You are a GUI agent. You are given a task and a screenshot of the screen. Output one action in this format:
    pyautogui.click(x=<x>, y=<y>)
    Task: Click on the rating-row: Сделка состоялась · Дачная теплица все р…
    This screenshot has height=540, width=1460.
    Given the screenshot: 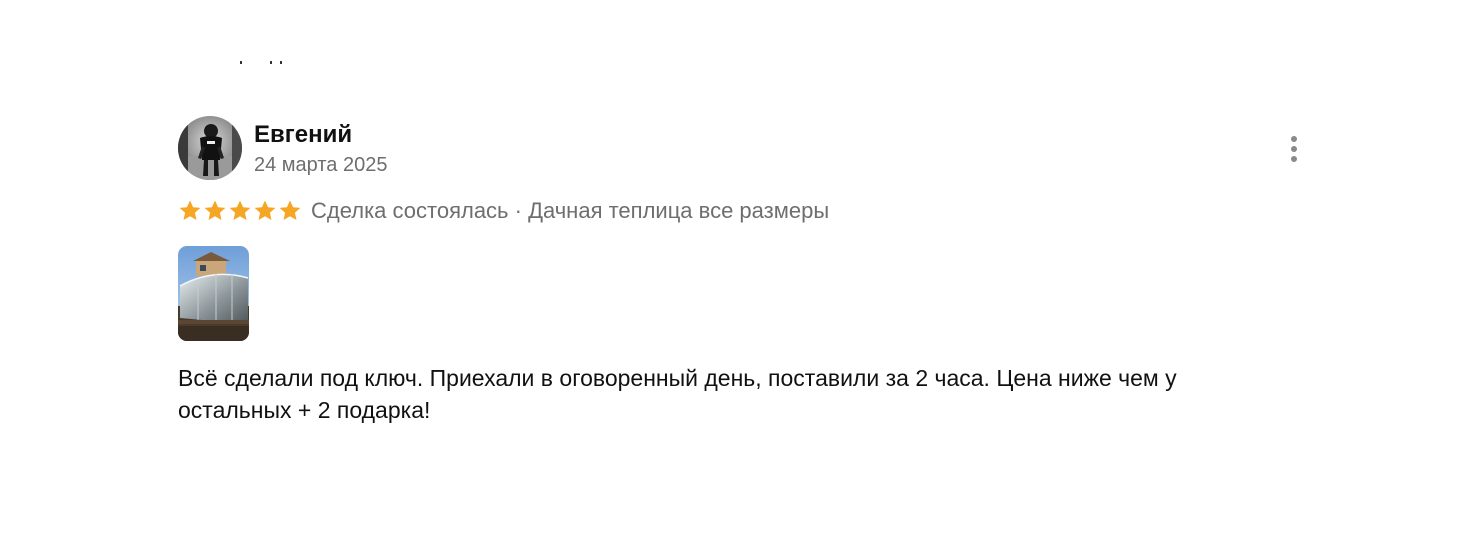 What is the action you would take?
    pyautogui.click(x=503, y=211)
    